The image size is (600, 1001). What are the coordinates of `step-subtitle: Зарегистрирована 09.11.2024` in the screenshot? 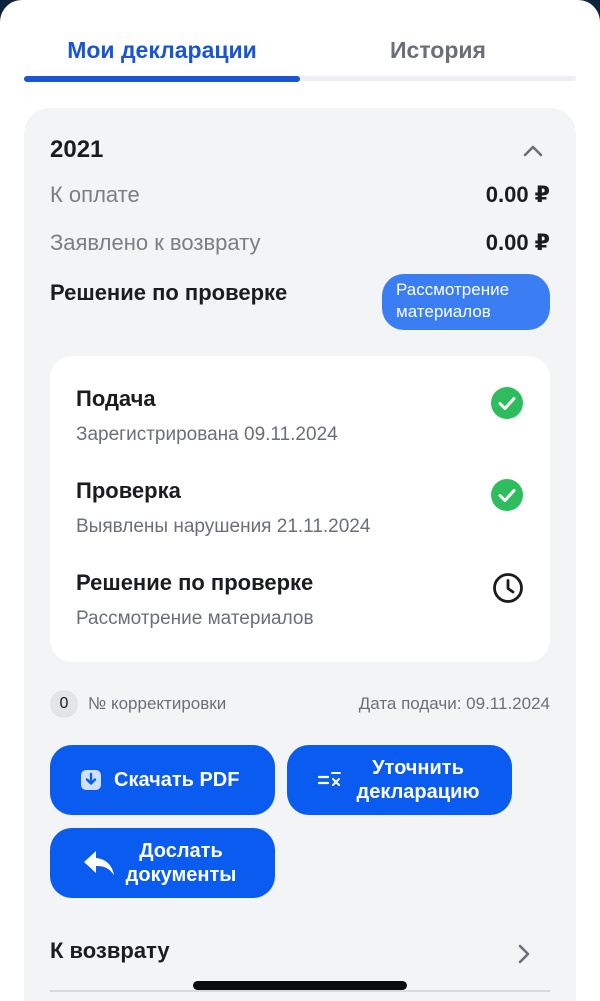 It's located at (207, 434).